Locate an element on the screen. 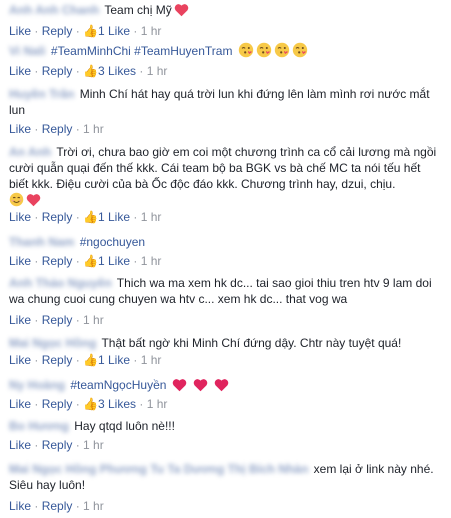  comment-author: Ny Hoàng is located at coordinates (37, 385).